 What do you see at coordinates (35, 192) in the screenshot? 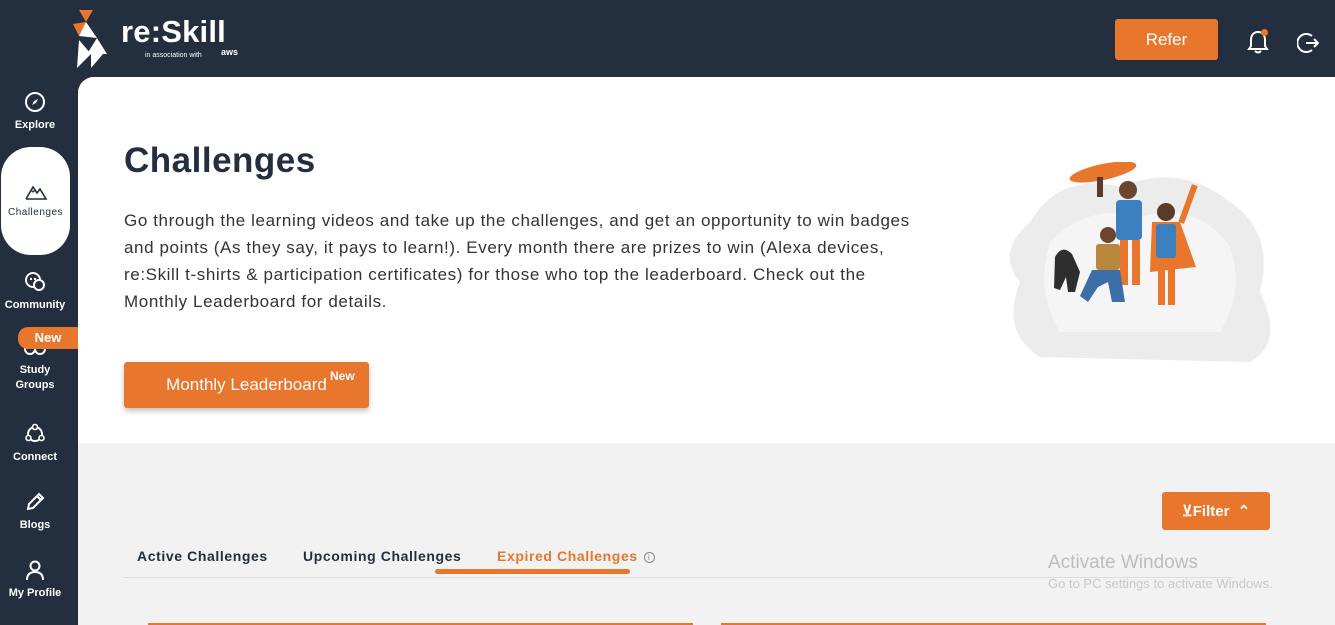
I see `mountain-icon` at bounding box center [35, 192].